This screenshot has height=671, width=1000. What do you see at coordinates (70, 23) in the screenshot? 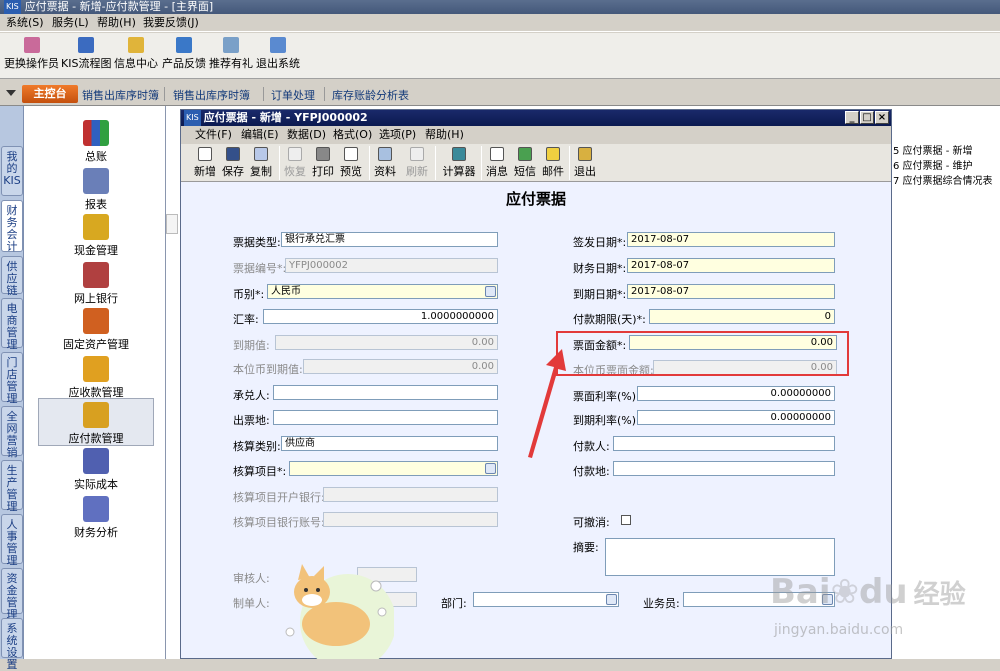
I see `menu-service: 服务(L)` at bounding box center [70, 23].